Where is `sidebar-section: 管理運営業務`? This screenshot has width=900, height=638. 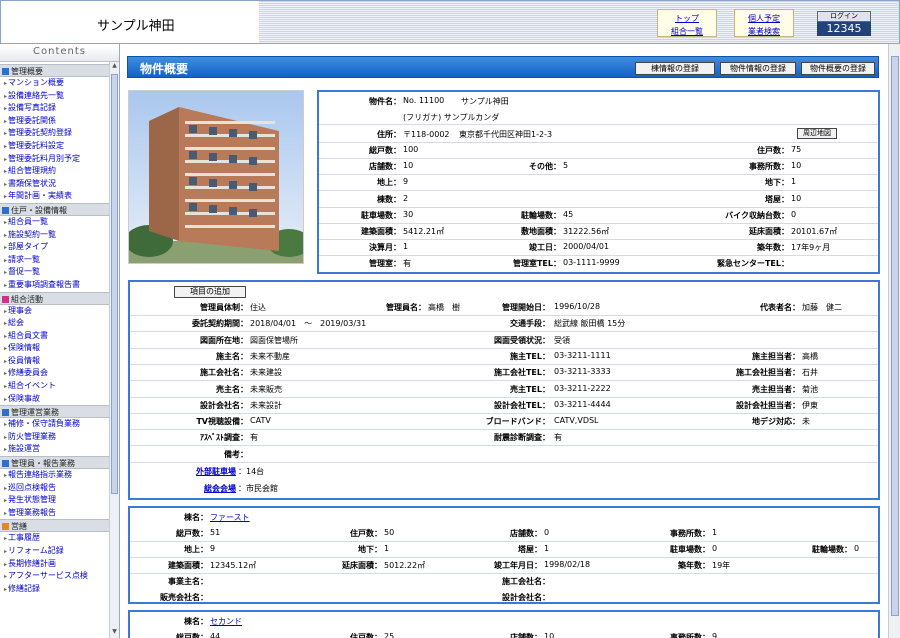
sidebar-section: 管理運営業務 is located at coordinates (54, 412).